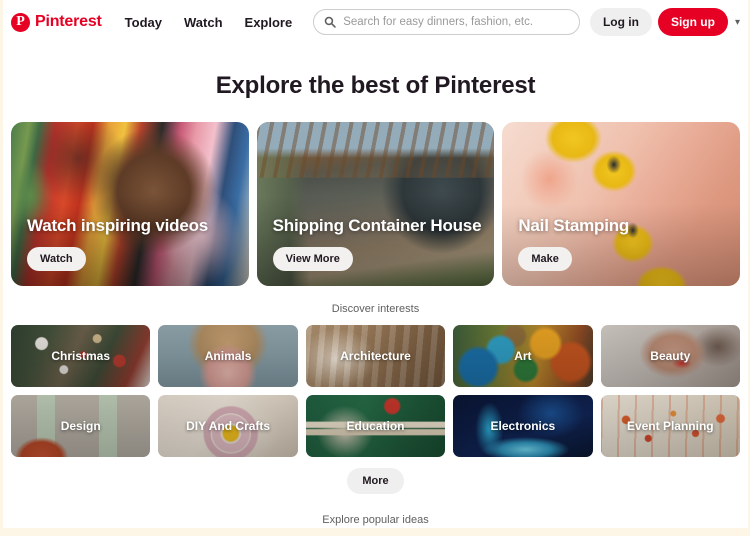 This screenshot has height=536, width=750. I want to click on discover-interests-label: Discover interests, so click(375, 309).